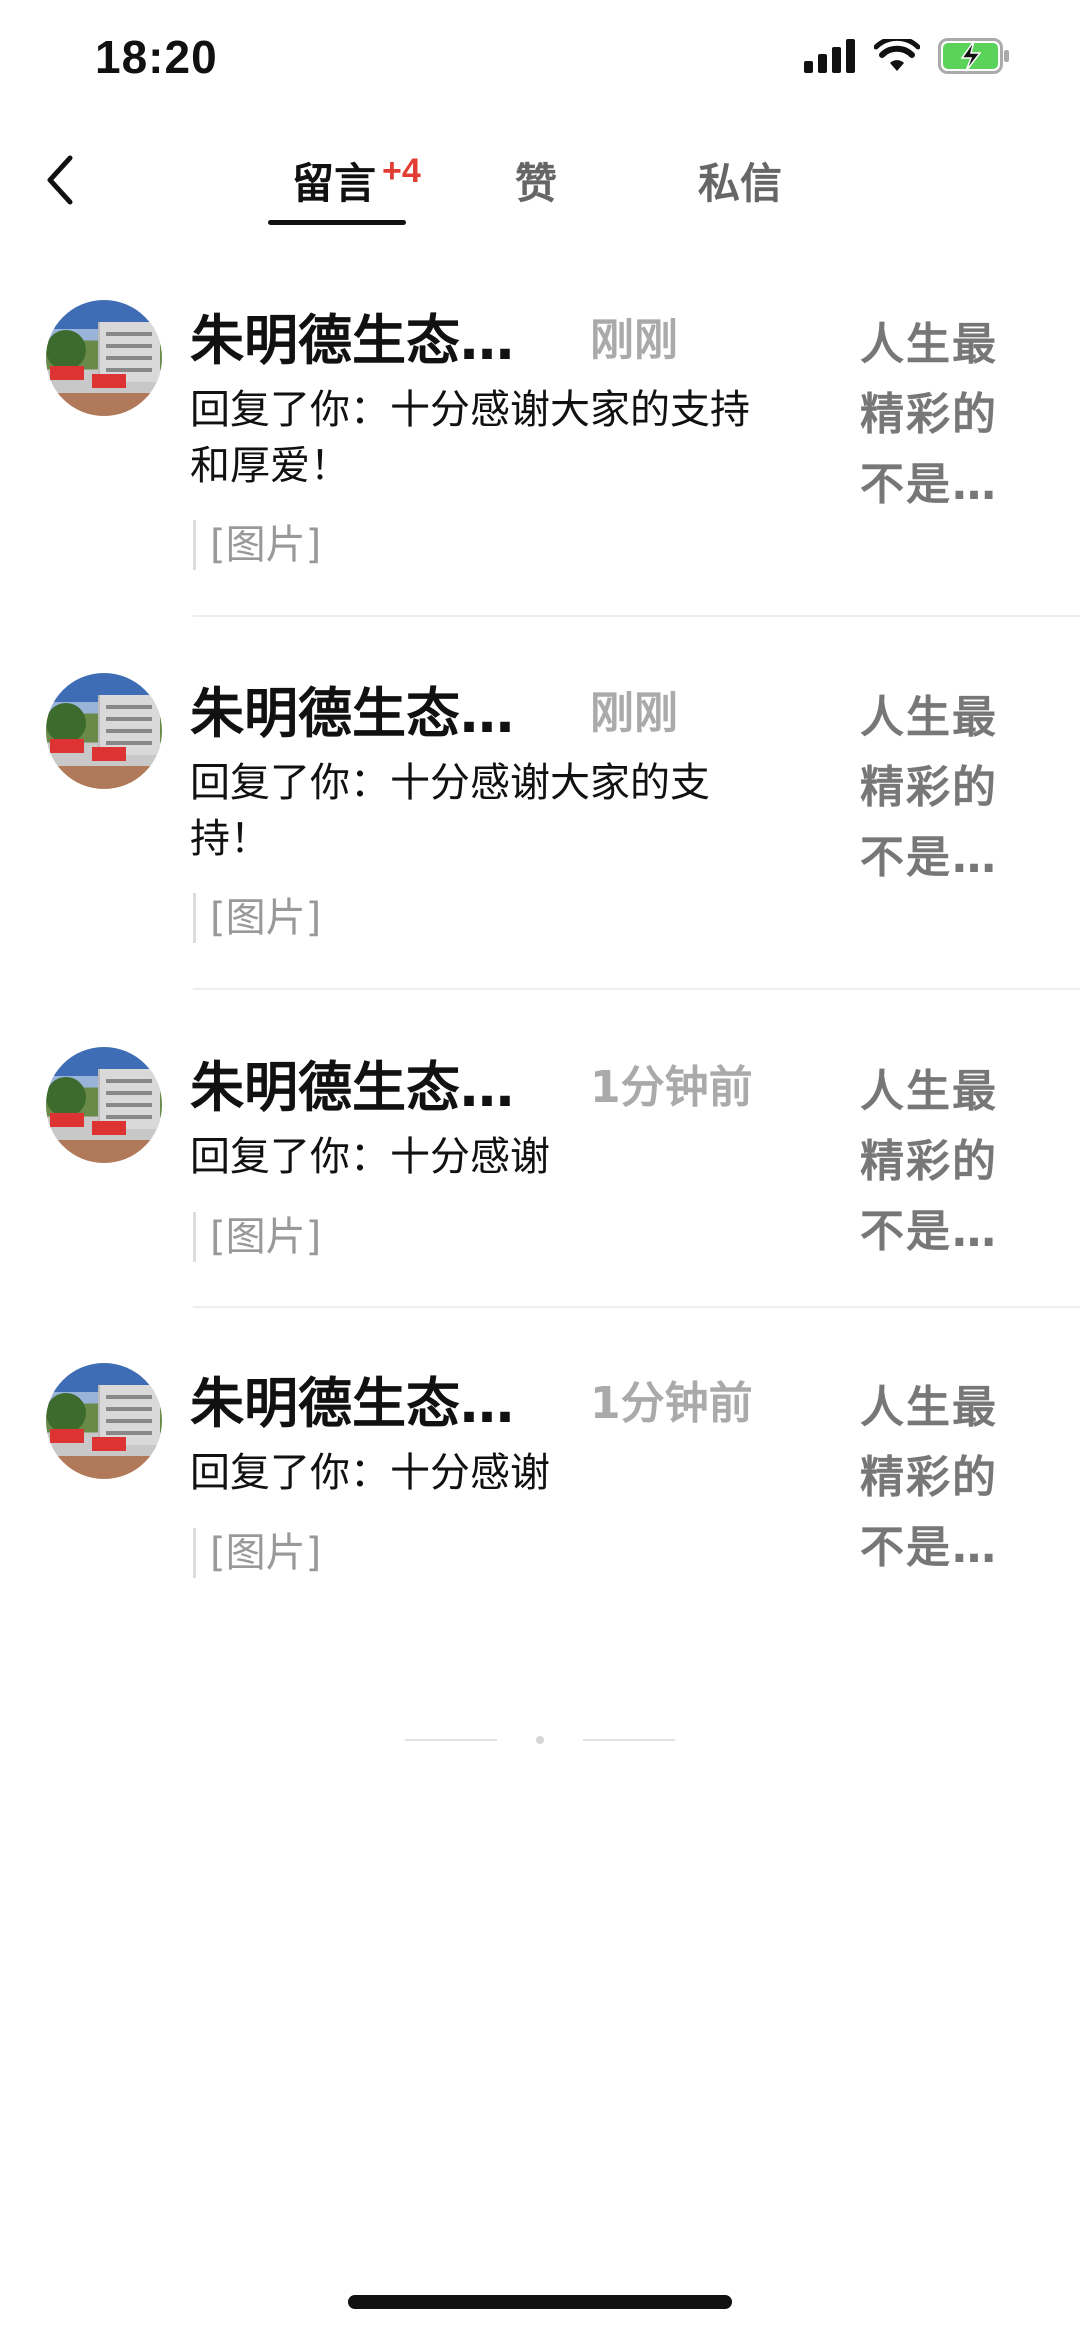 Image resolution: width=1080 pixels, height=2339 pixels. What do you see at coordinates (536, 180) in the screenshot?
I see `tab-likes: 赞` at bounding box center [536, 180].